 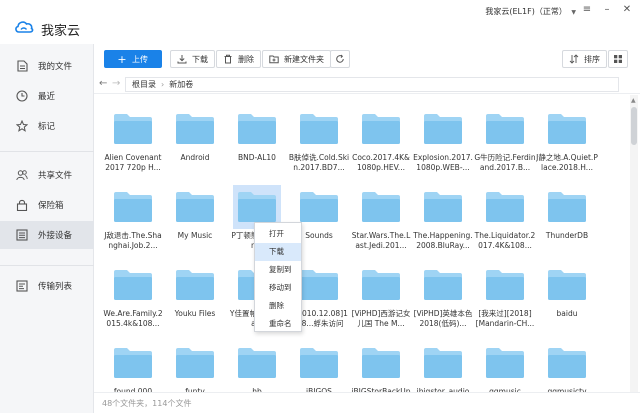 I want to click on sidebar-item-label: 外接设备, so click(x=55, y=236).